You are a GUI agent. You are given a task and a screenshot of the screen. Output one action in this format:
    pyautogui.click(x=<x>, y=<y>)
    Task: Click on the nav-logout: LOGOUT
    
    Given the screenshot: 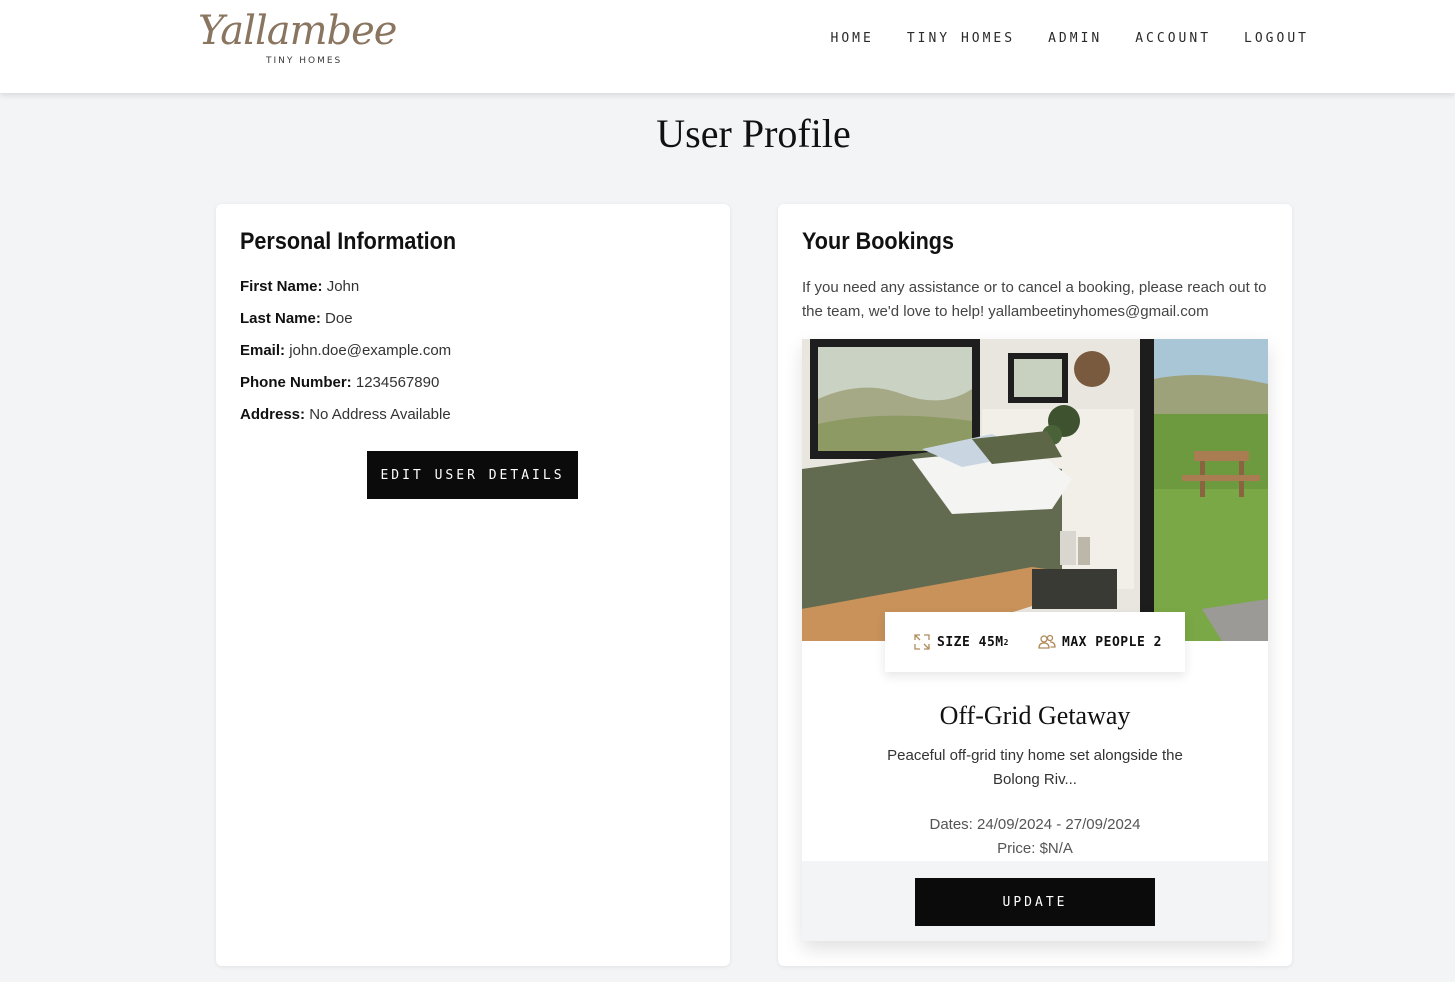 What is the action you would take?
    pyautogui.click(x=1276, y=38)
    